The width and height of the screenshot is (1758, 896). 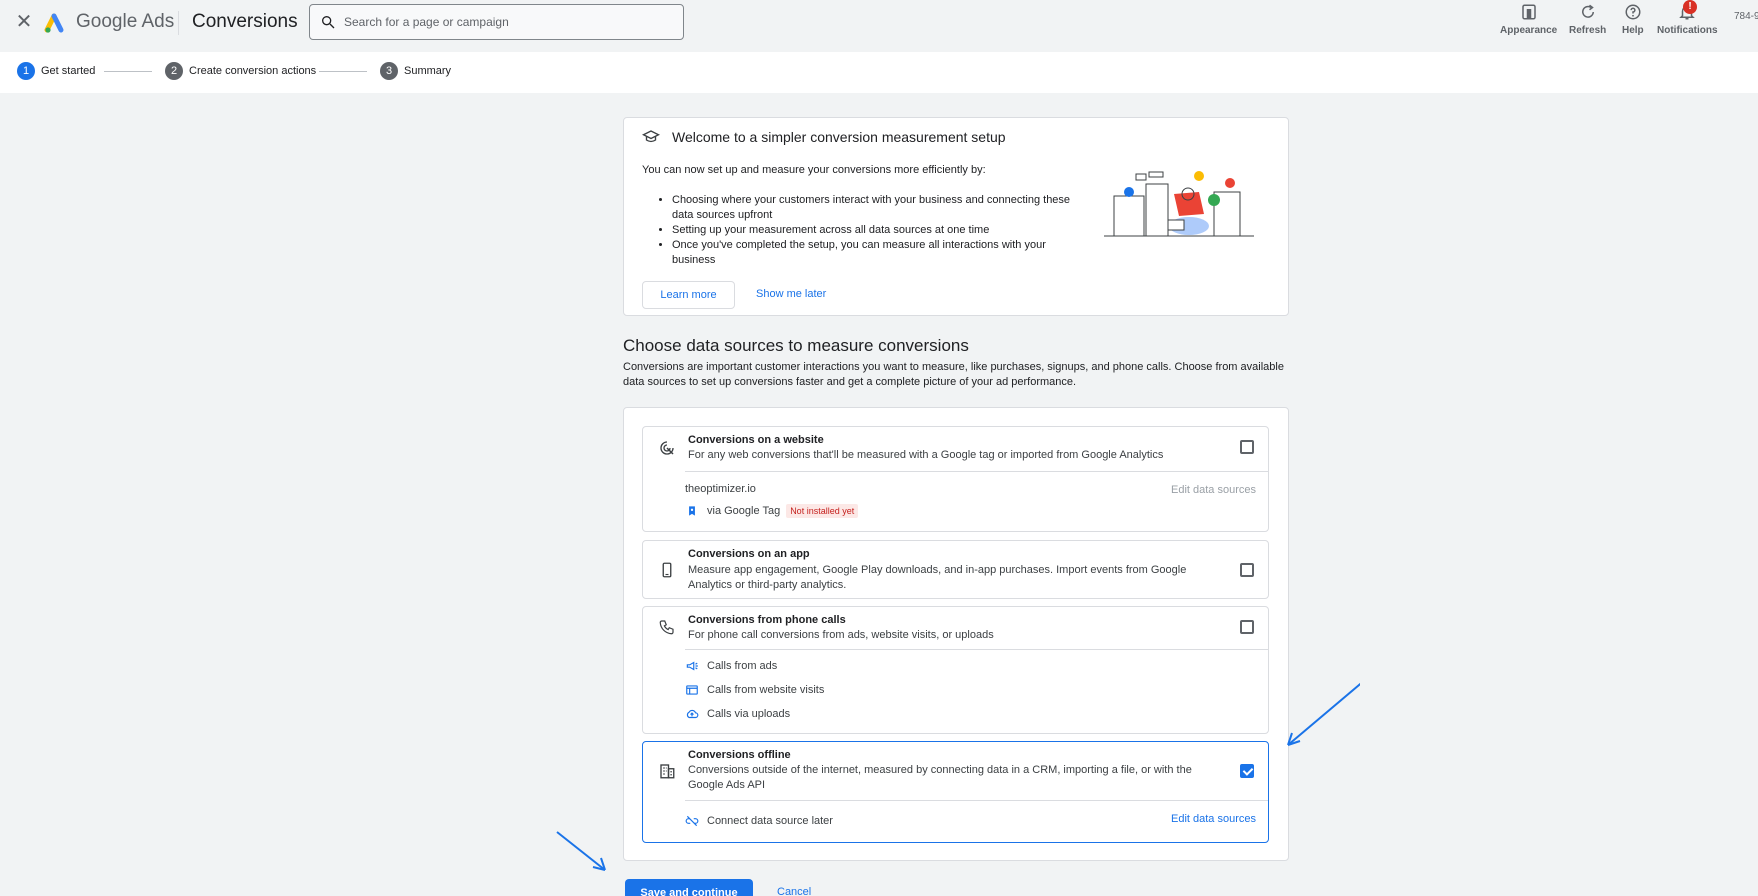 I want to click on google-tag-row: via Google Tag Not installed yet, so click(x=772, y=511).